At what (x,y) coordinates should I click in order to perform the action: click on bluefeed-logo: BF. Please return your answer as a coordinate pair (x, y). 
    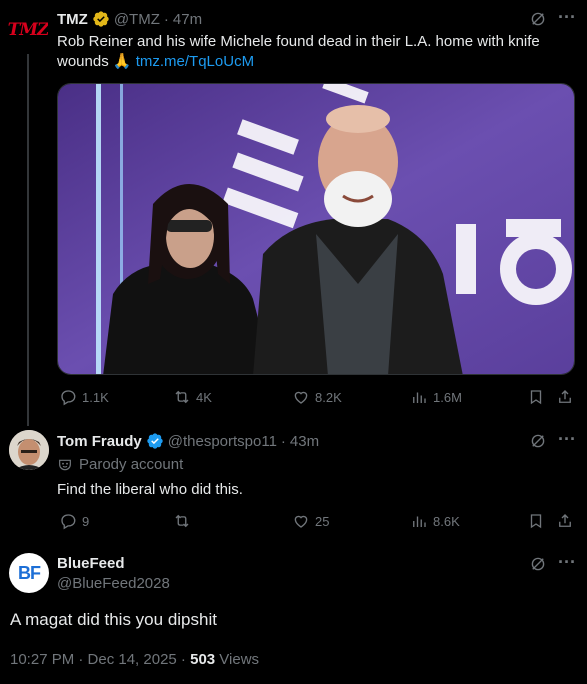
    Looking at the image, I should click on (29, 572).